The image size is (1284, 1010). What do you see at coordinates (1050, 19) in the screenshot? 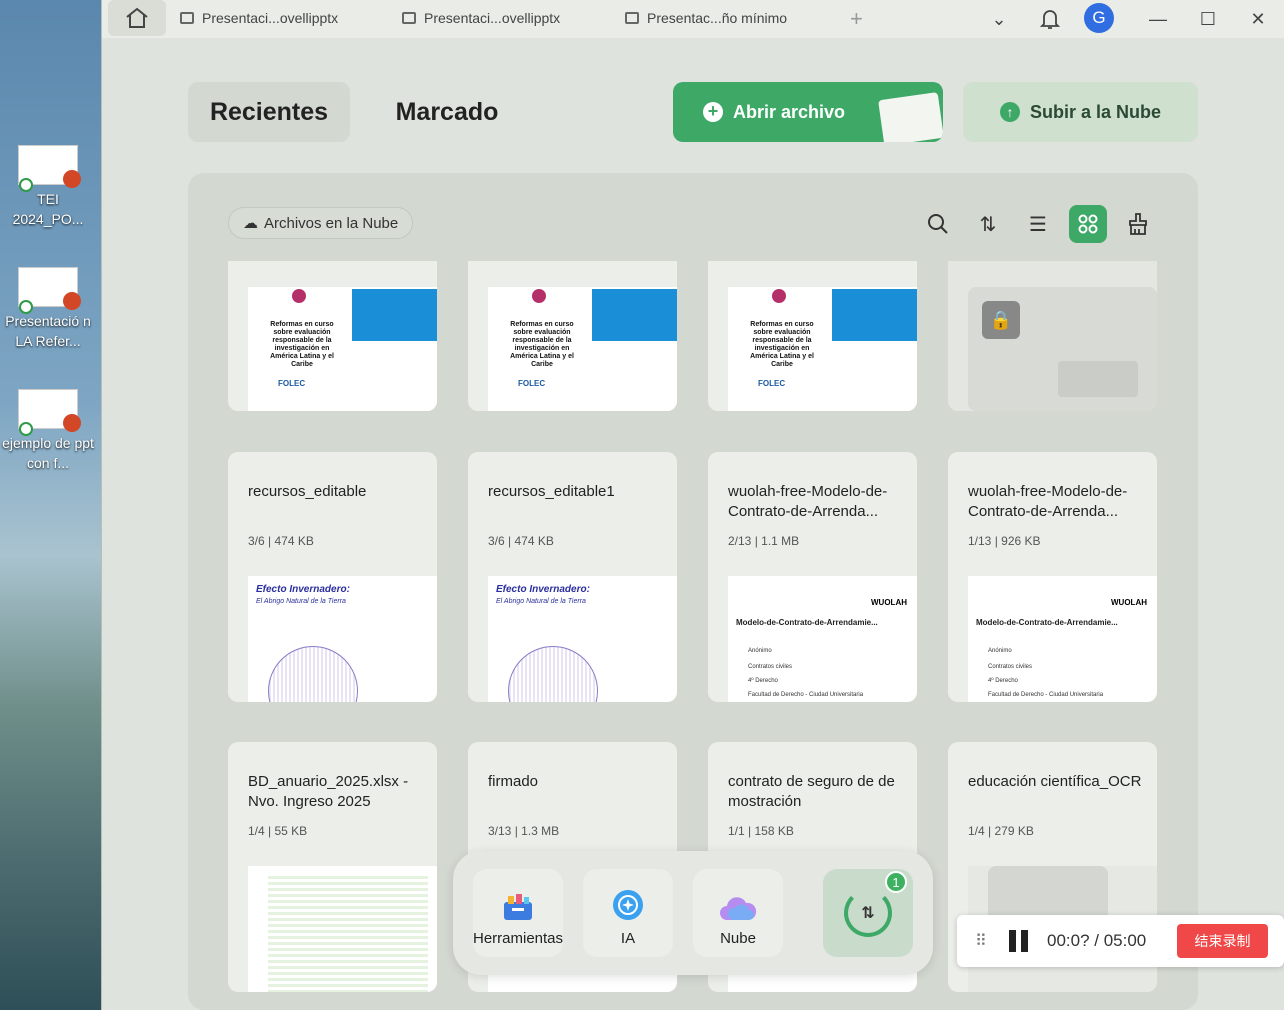
I see `bell-icon` at bounding box center [1050, 19].